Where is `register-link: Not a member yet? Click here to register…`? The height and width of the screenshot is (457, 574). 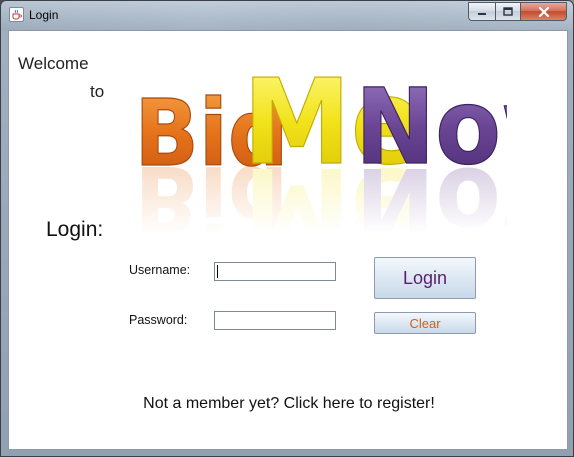 register-link: Not a member yet? Click here to register… is located at coordinates (289, 404).